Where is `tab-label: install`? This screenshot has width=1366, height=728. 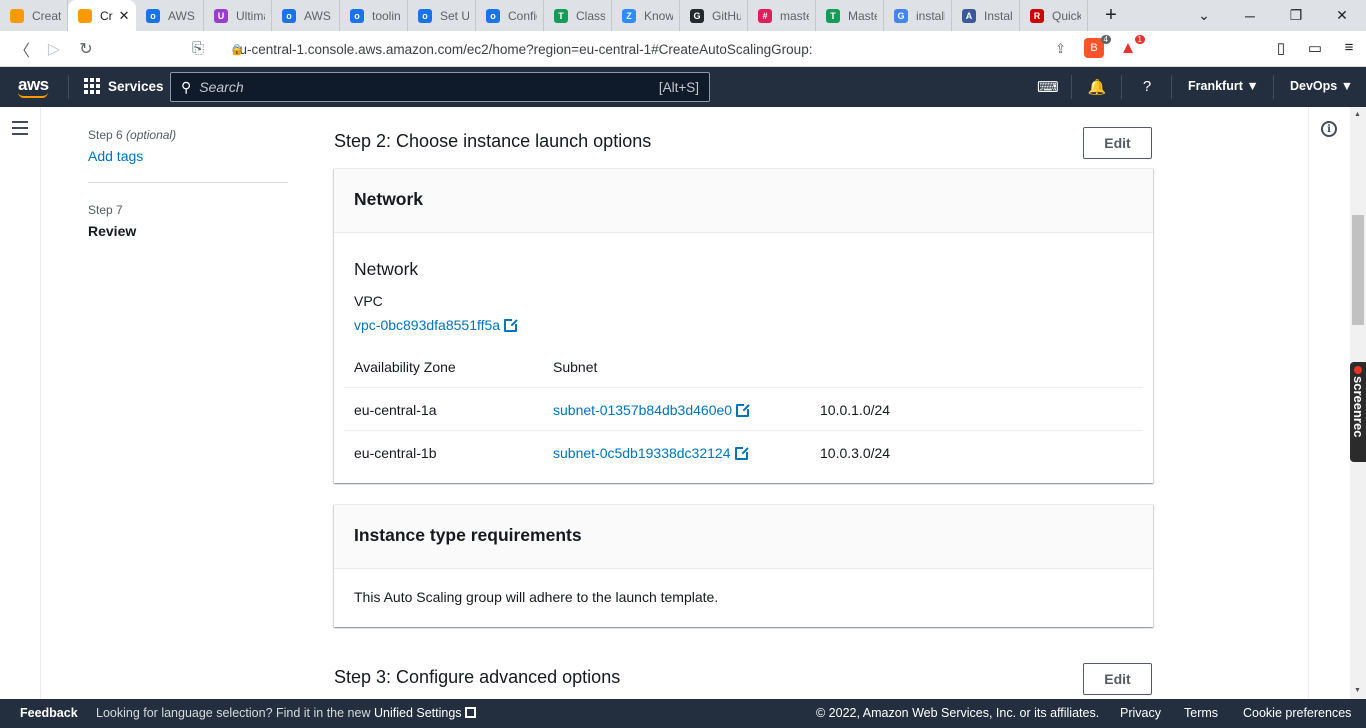
tab-label: install is located at coordinates (930, 15).